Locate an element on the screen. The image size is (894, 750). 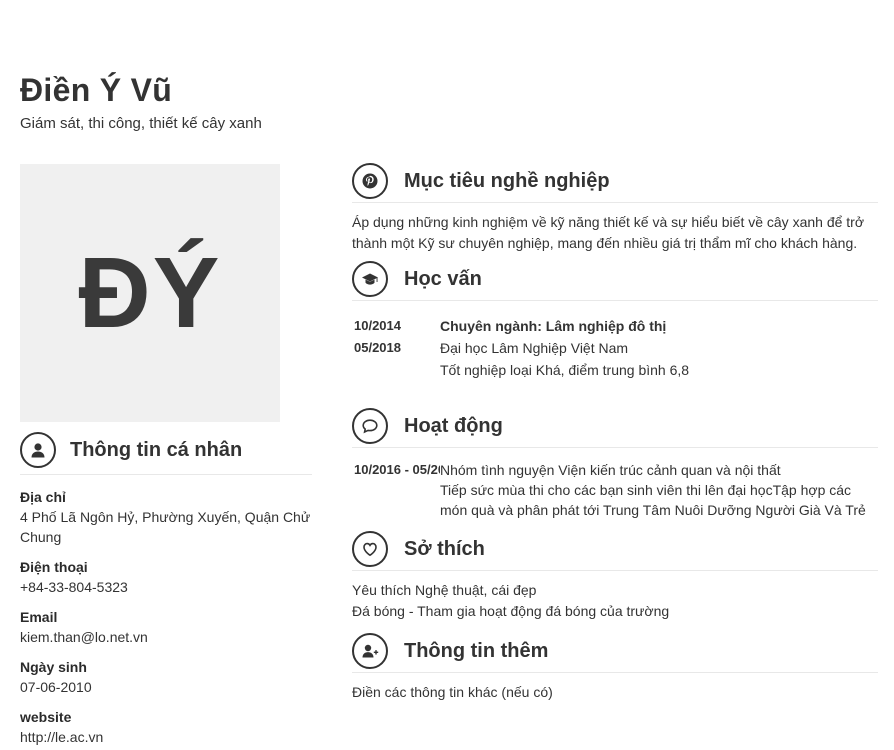
info-label: Ngày sinh is located at coordinates (53, 667).